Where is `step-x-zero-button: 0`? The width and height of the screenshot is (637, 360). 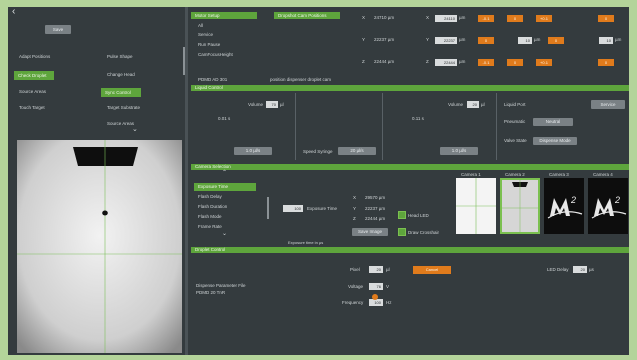
step-x-zero-button: 0 is located at coordinates (515, 18).